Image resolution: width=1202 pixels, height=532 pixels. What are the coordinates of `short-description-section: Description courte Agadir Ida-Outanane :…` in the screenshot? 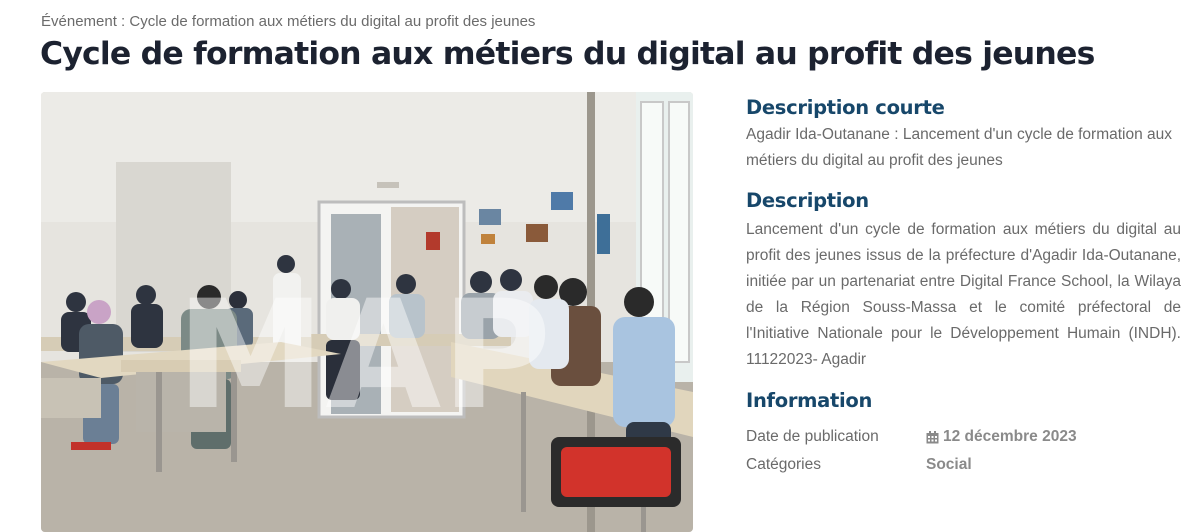 It's located at (963, 134).